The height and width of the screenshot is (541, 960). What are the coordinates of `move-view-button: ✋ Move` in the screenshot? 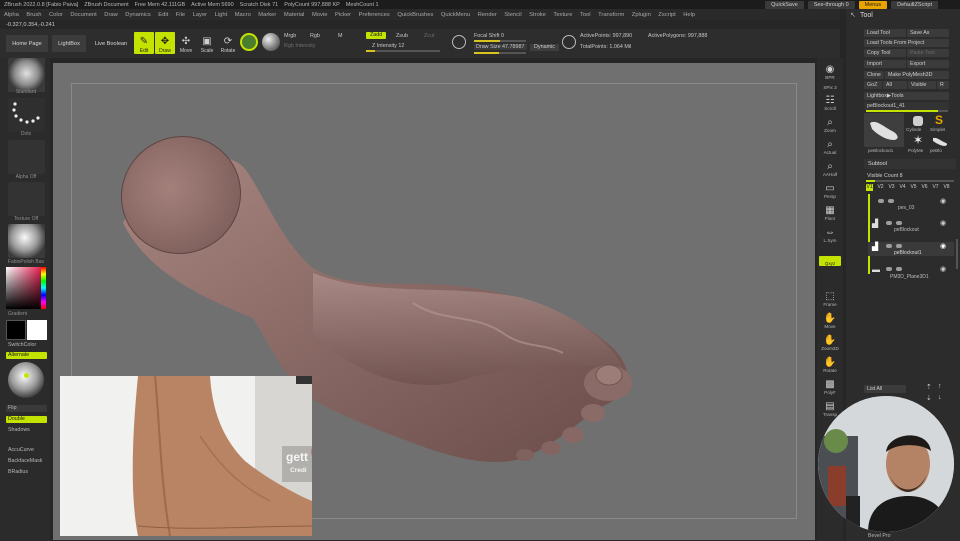 It's located at (830, 319).